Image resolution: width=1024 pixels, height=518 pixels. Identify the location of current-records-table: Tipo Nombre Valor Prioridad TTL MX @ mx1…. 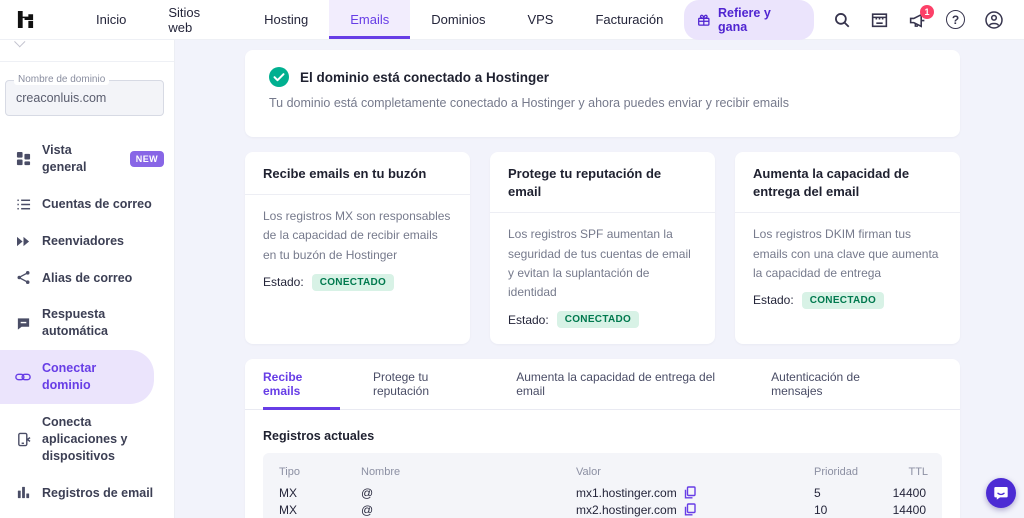
(602, 485).